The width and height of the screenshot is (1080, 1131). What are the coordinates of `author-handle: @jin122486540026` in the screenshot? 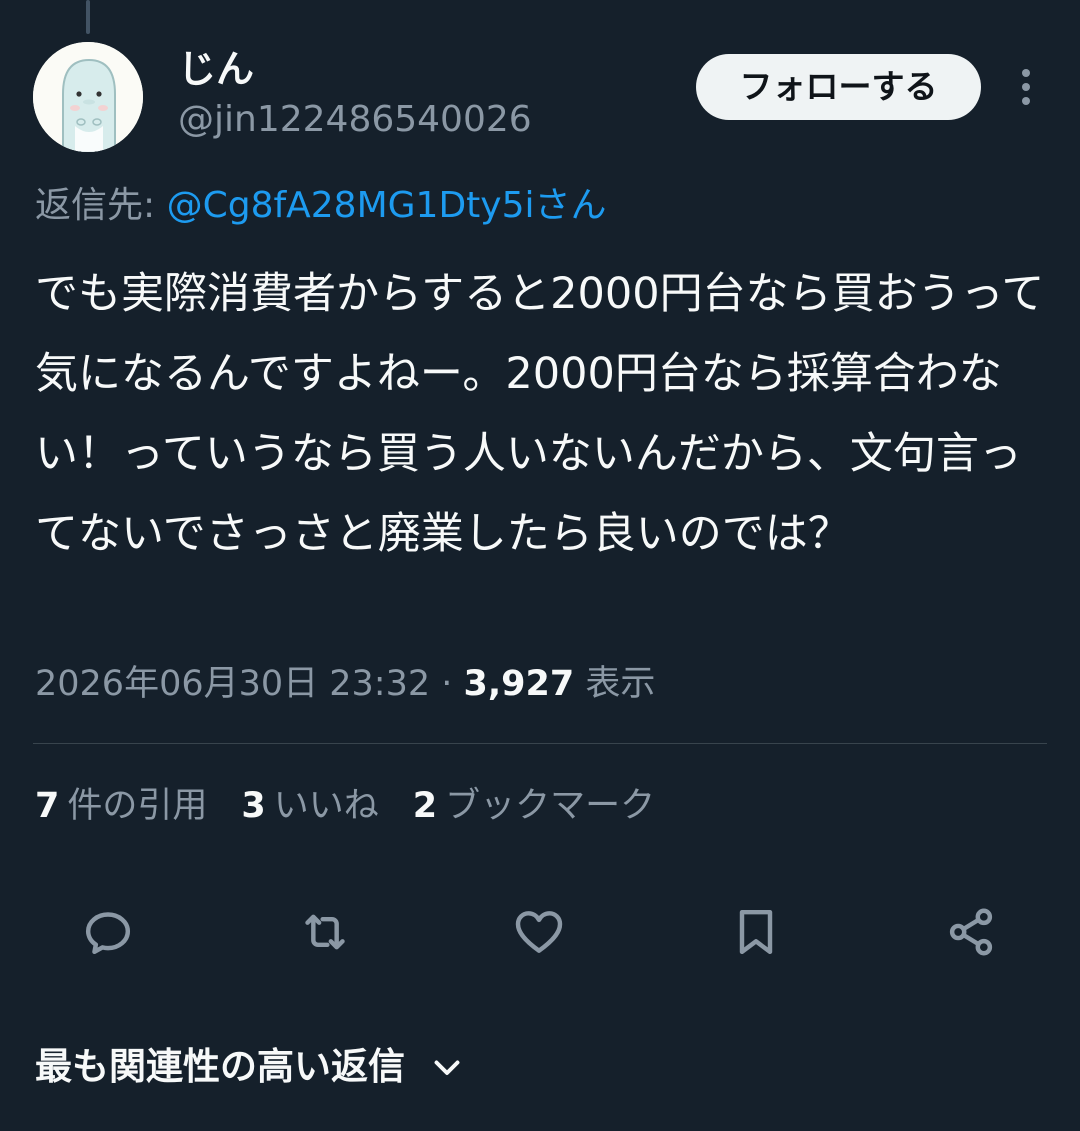 It's located at (355, 120).